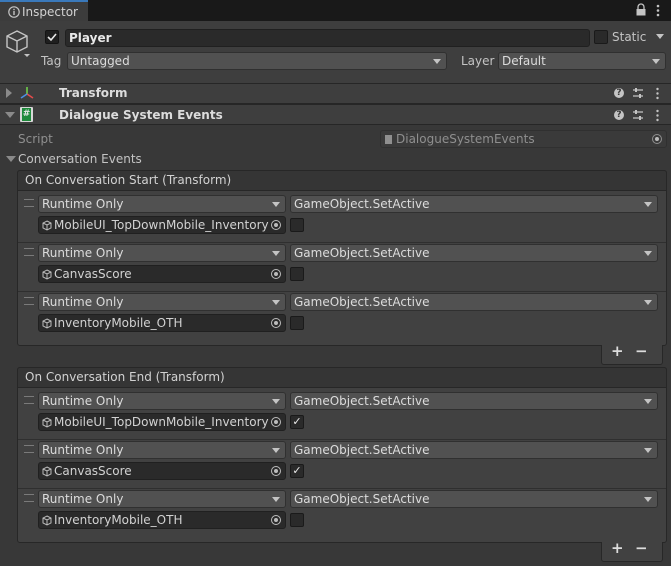 The image size is (671, 566). I want to click on layer-label: Layer, so click(478, 61).